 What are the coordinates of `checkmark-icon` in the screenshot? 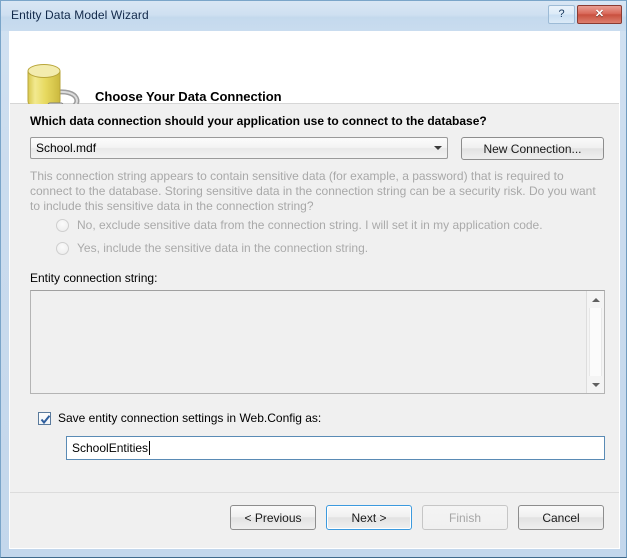 It's located at (45, 419).